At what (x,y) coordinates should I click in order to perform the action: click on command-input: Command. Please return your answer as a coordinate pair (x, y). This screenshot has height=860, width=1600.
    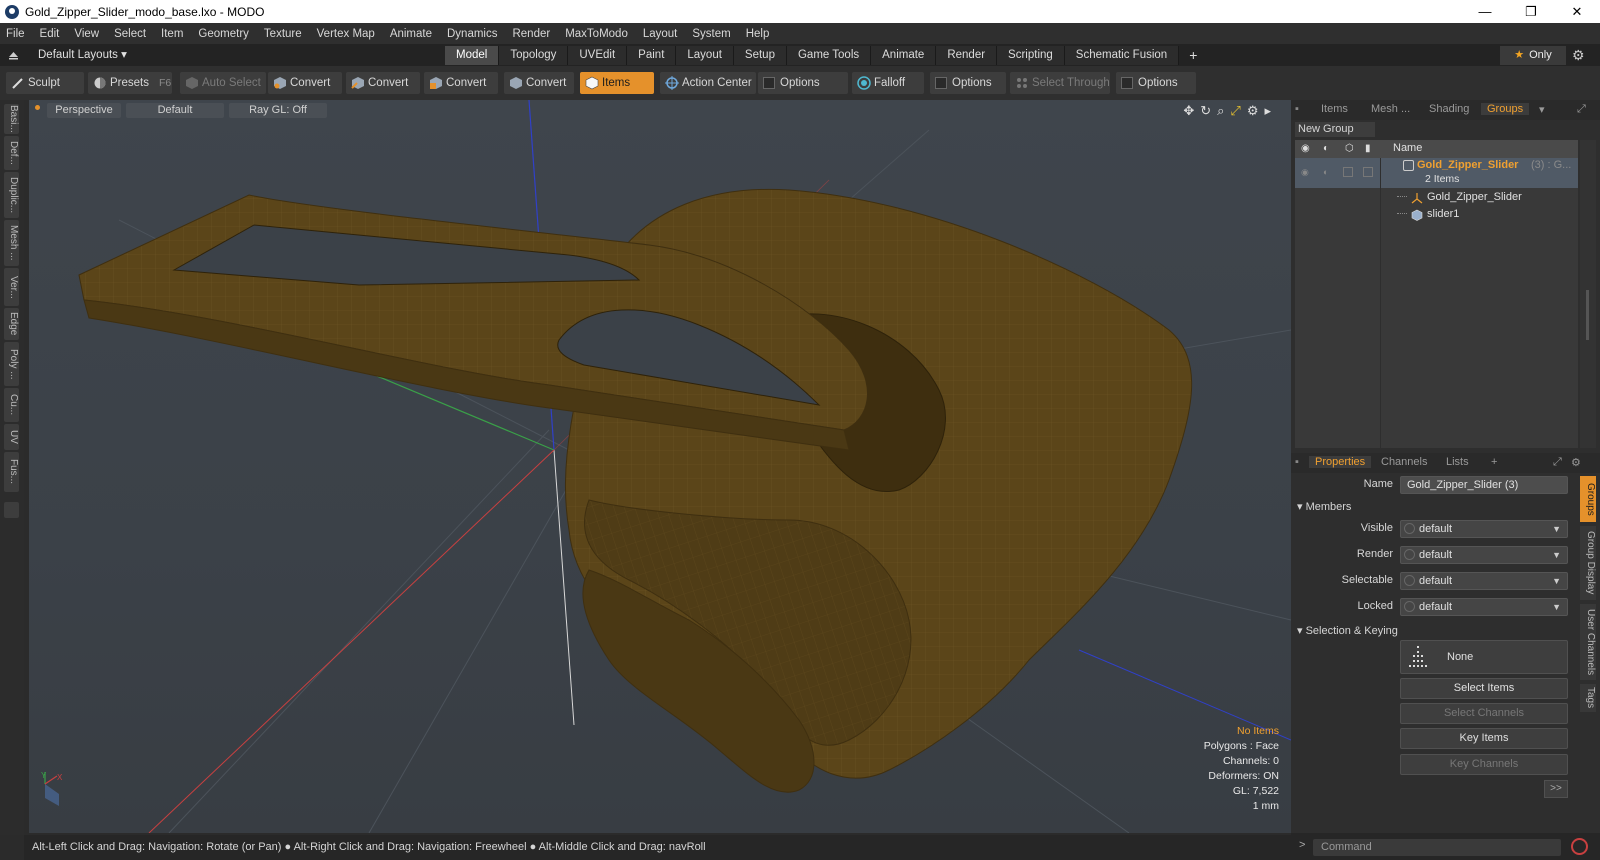
    Looking at the image, I should click on (1437, 847).